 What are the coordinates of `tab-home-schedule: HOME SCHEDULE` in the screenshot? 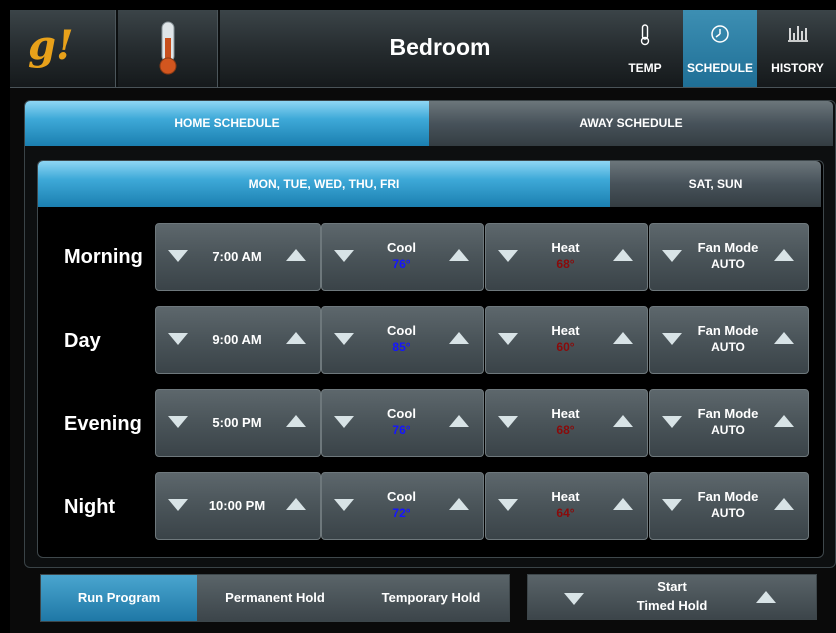 It's located at (227, 123).